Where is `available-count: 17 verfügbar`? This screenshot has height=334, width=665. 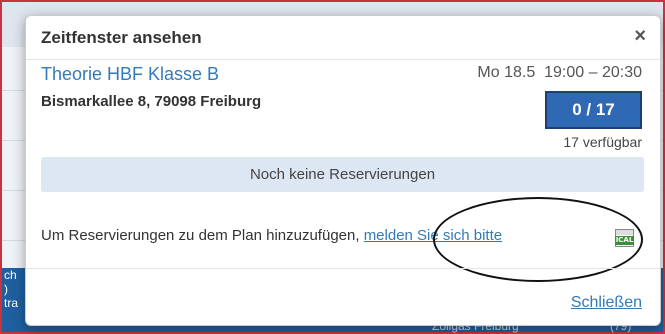 available-count: 17 verfügbar is located at coordinates (602, 142).